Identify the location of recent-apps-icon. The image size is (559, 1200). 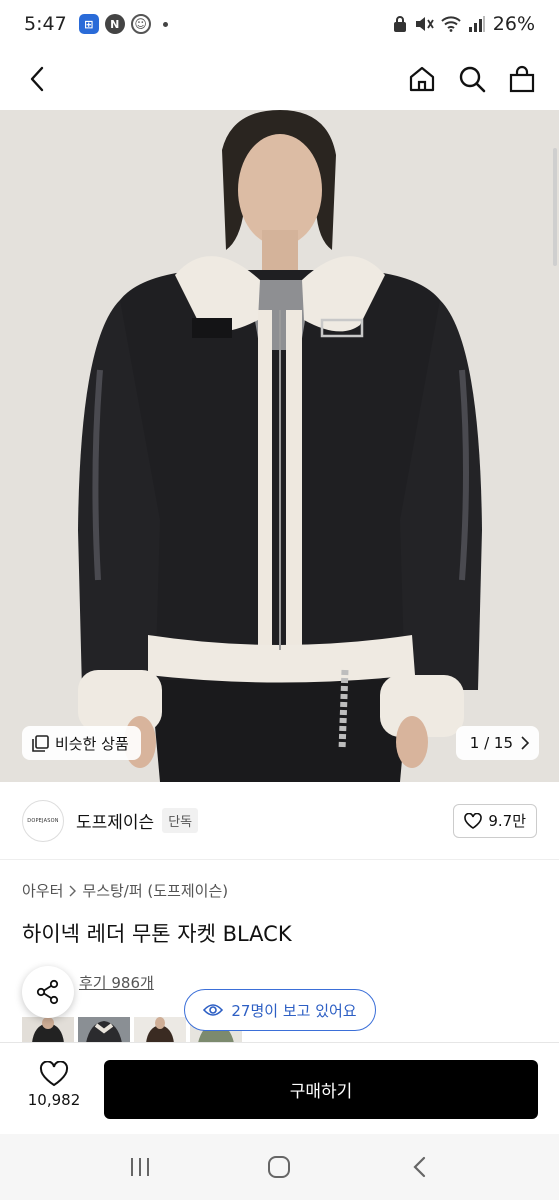
(139, 1167).